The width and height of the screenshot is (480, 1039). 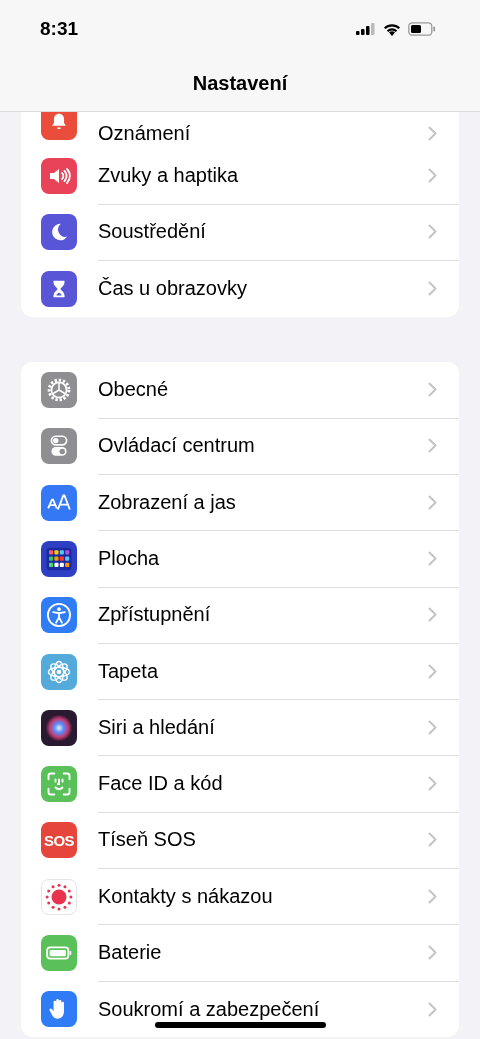 I want to click on moon-icon, so click(x=59, y=232).